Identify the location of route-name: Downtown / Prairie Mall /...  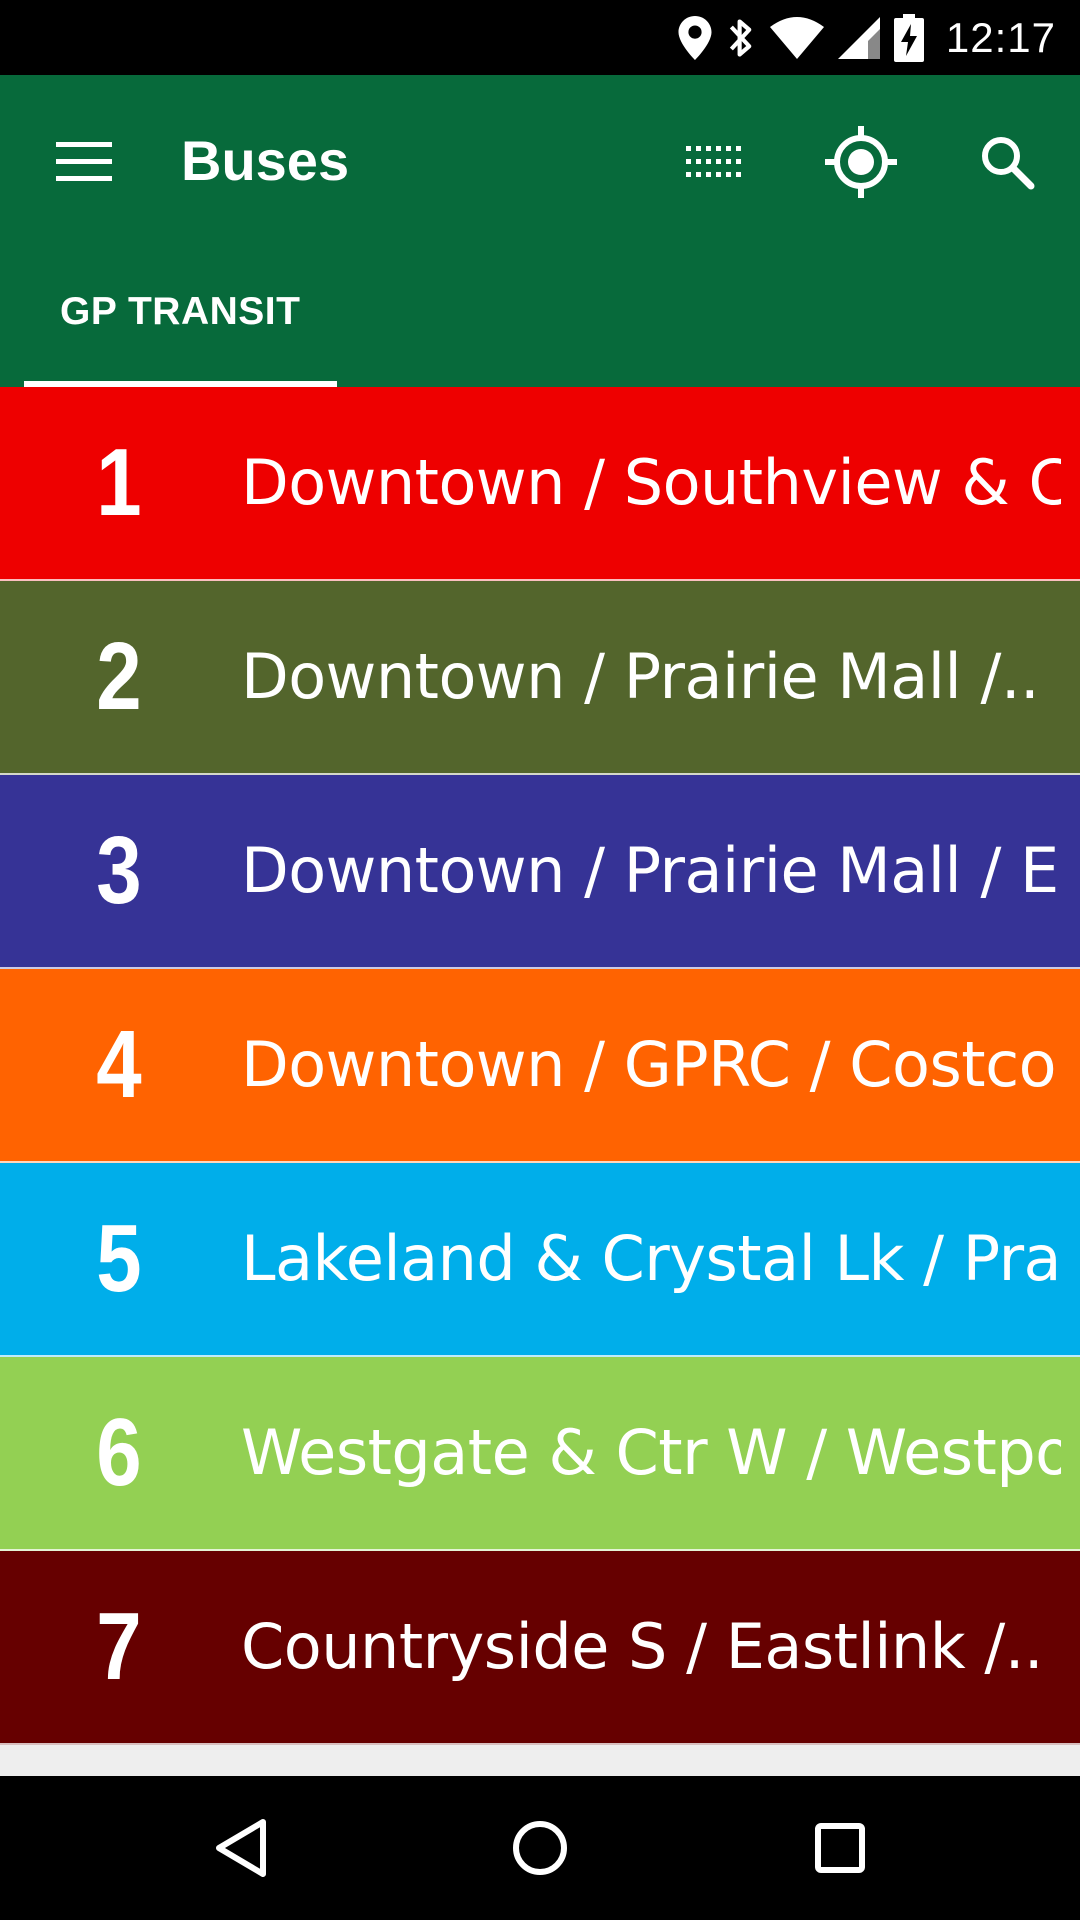
(640, 676).